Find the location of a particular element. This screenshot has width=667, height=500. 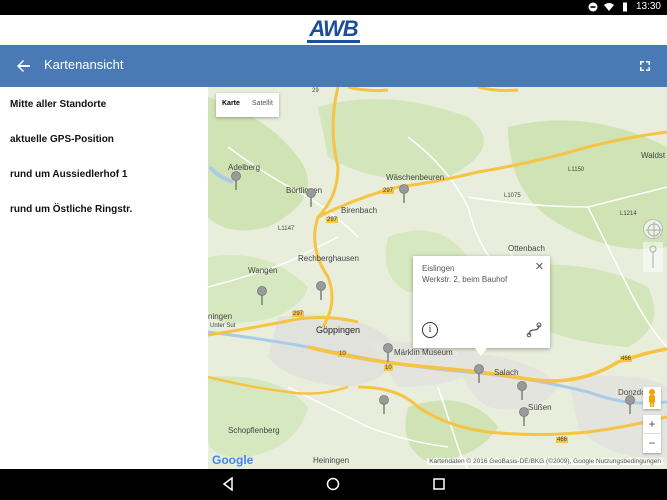

battery-icon is located at coordinates (624, 6).